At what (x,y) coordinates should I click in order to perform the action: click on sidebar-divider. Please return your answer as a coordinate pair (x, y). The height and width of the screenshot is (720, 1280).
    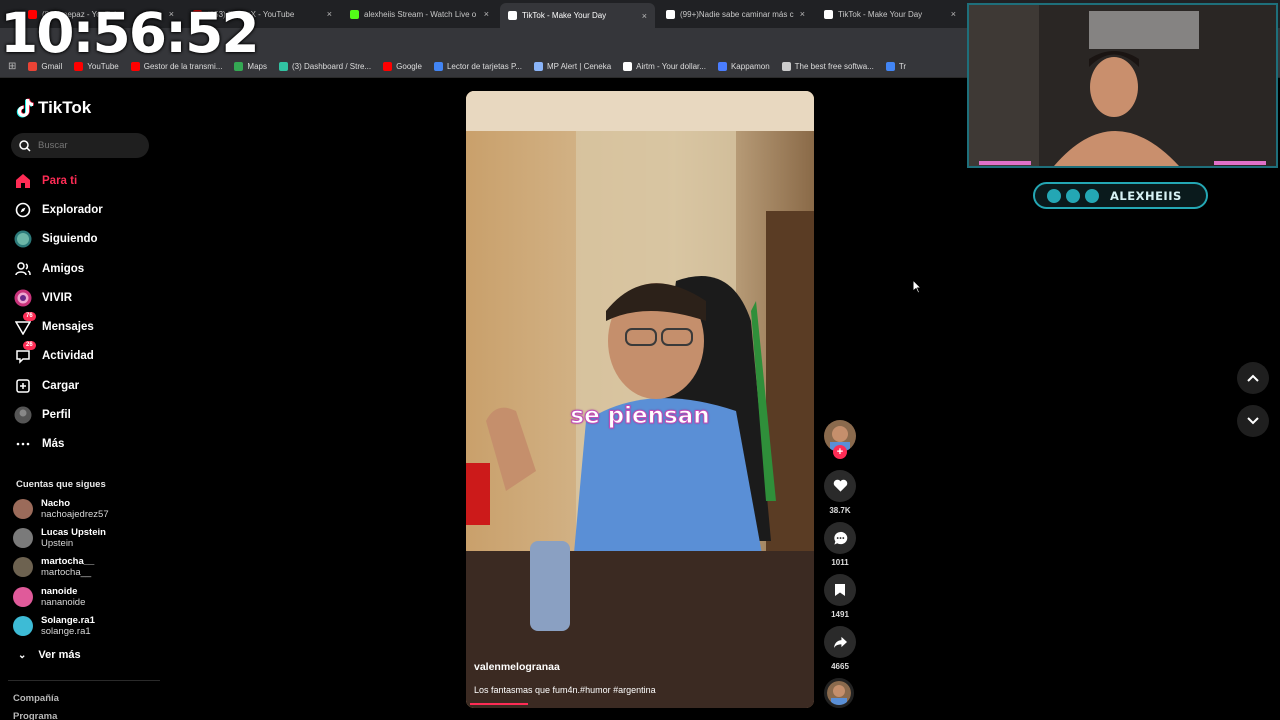
    Looking at the image, I should click on (84, 680).